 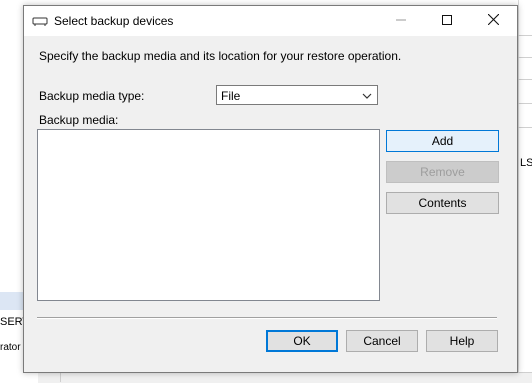 I want to click on background-label-administrator: rator, so click(x=10, y=347).